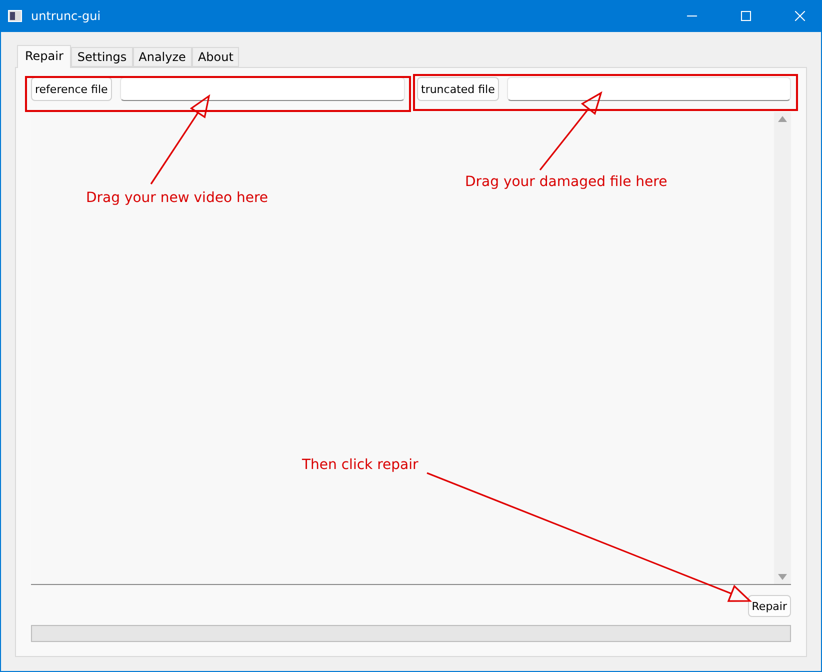 The width and height of the screenshot is (822, 672). What do you see at coordinates (782, 348) in the screenshot?
I see `scrollbar` at bounding box center [782, 348].